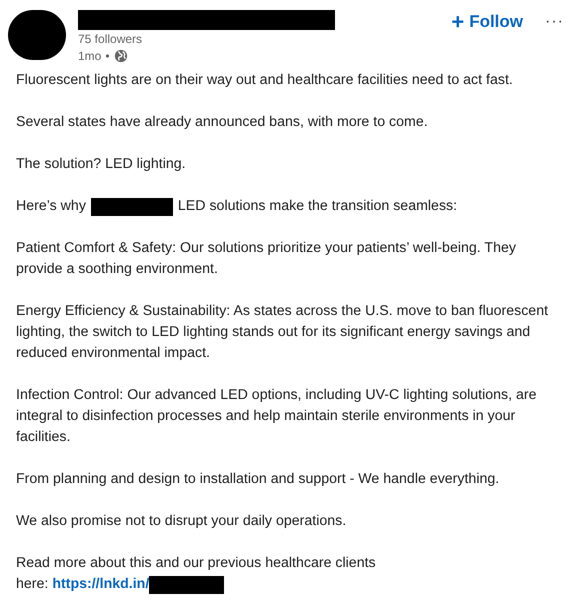 The height and width of the screenshot is (600, 574). Describe the element at coordinates (37, 35) in the screenshot. I see `avatar` at that location.